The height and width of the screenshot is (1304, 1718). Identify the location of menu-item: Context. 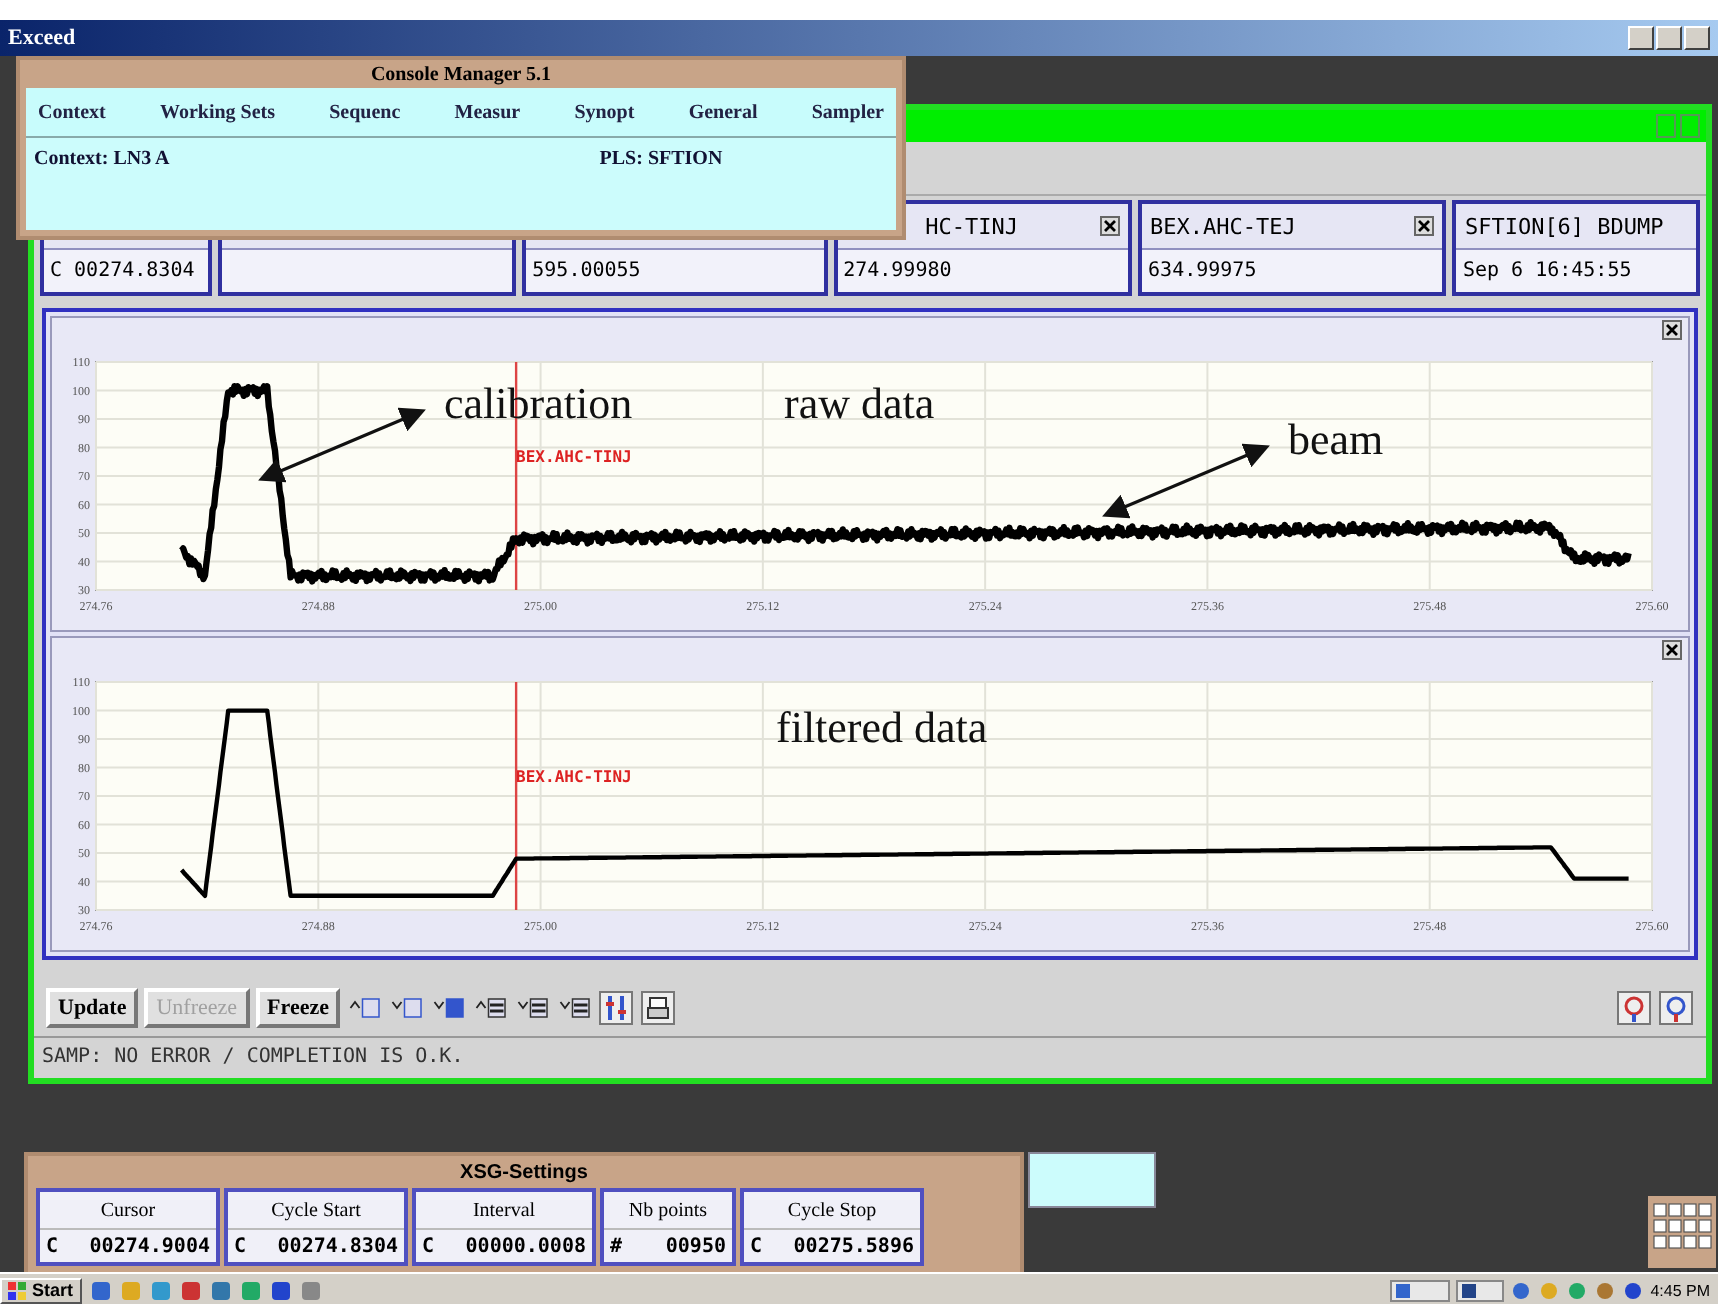
(72, 112).